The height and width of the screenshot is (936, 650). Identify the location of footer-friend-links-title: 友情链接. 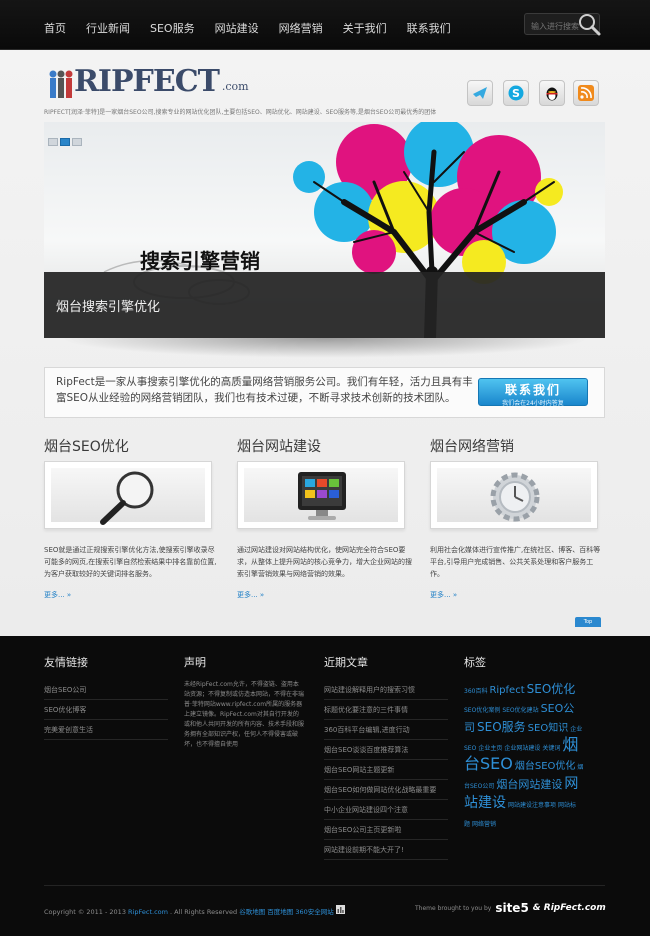
(66, 662).